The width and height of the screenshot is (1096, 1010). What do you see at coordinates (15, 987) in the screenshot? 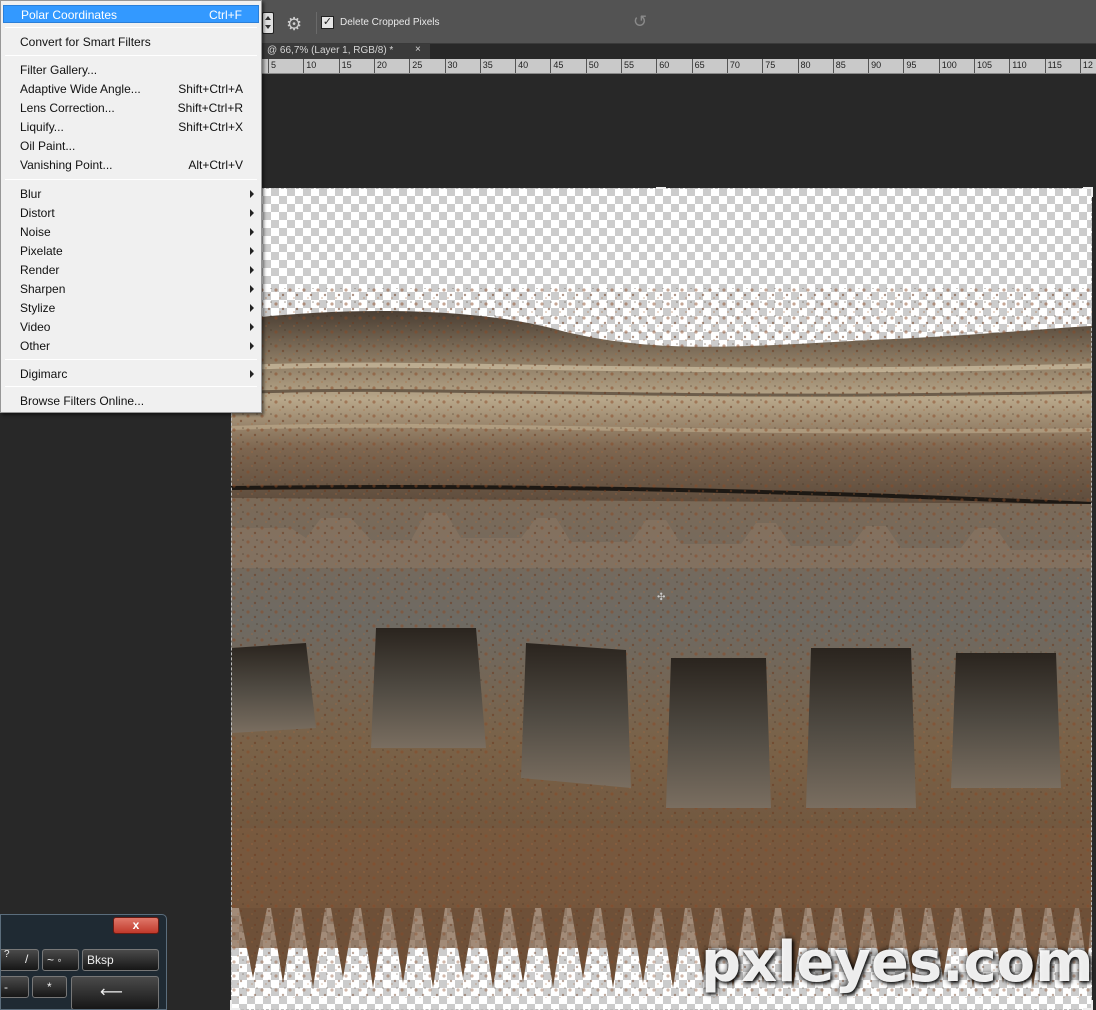
I see `key-dash: -` at bounding box center [15, 987].